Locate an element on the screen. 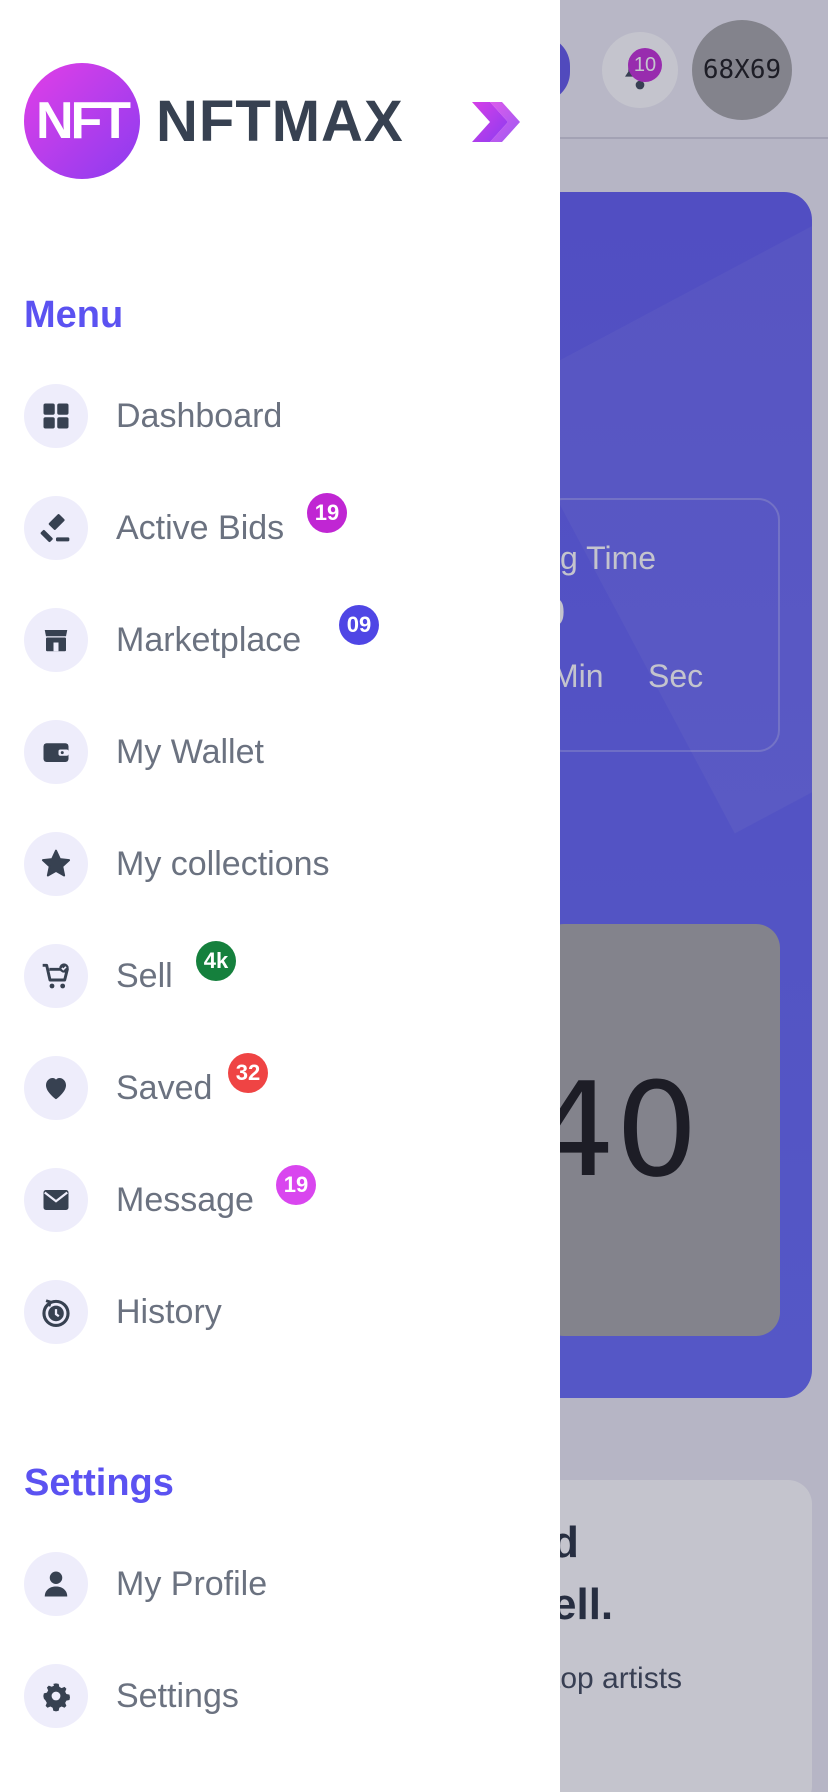 The width and height of the screenshot is (828, 1792). sidebar-item-marketplace: Marketplace is located at coordinates (162, 640).